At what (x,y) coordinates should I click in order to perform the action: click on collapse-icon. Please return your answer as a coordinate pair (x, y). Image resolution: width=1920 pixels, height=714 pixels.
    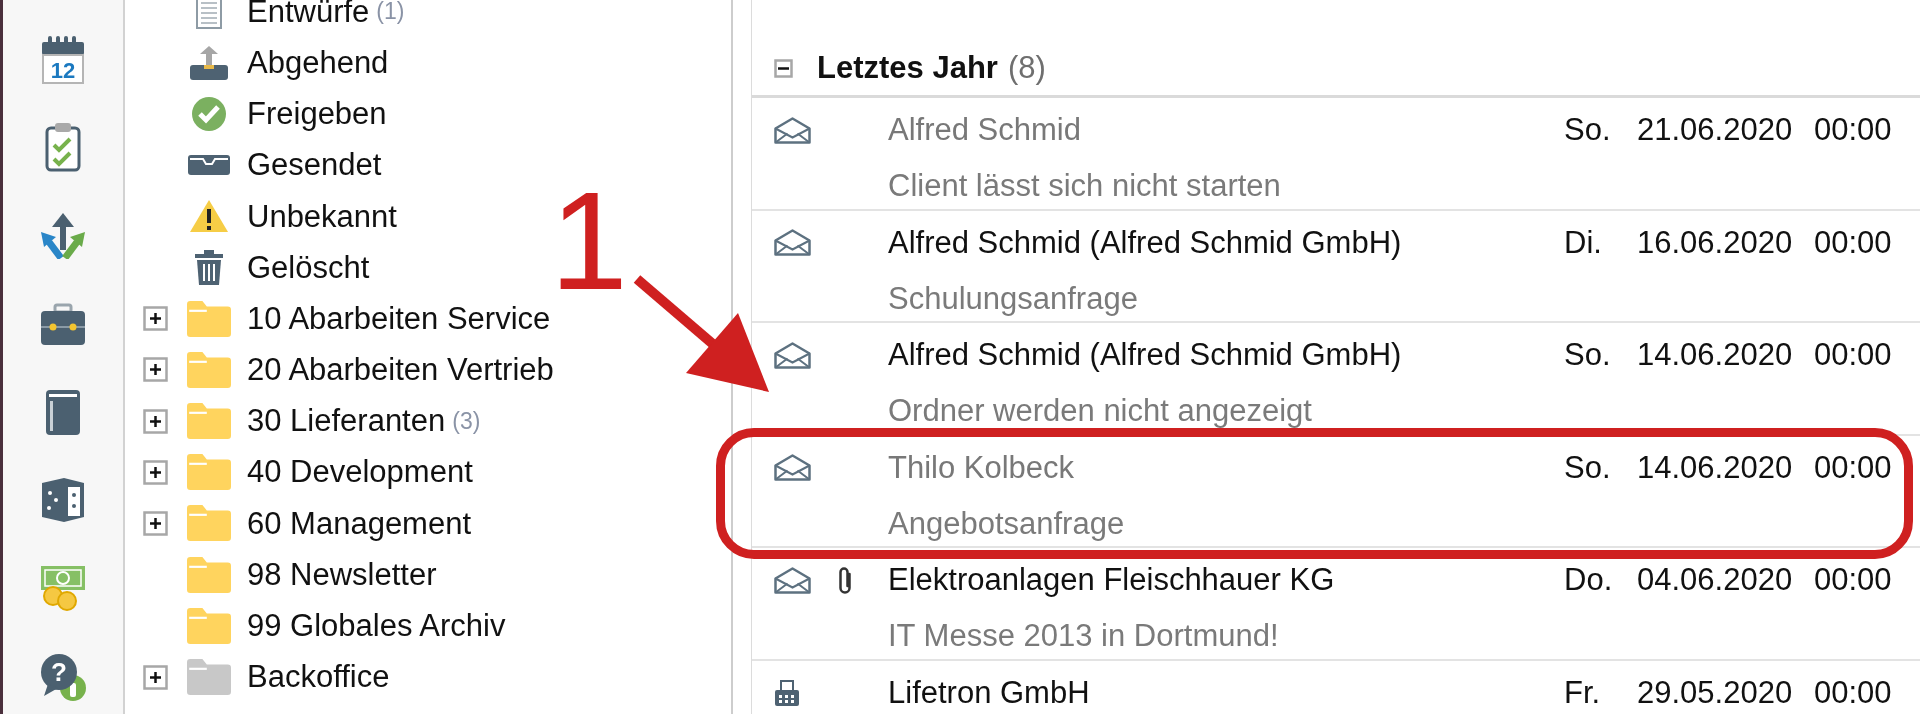
    Looking at the image, I should click on (783, 68).